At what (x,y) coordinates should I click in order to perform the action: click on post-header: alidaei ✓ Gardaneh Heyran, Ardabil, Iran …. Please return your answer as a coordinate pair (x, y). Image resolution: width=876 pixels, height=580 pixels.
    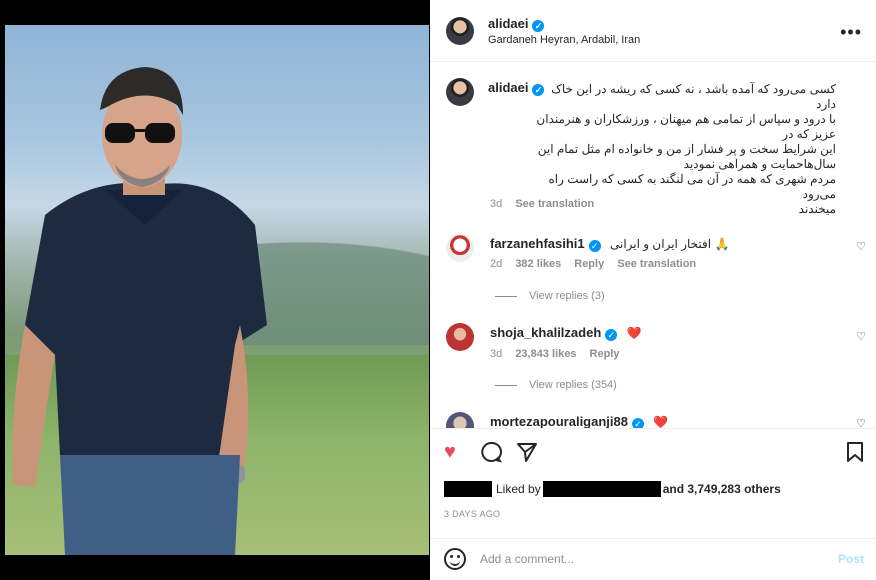
    Looking at the image, I should click on (653, 31).